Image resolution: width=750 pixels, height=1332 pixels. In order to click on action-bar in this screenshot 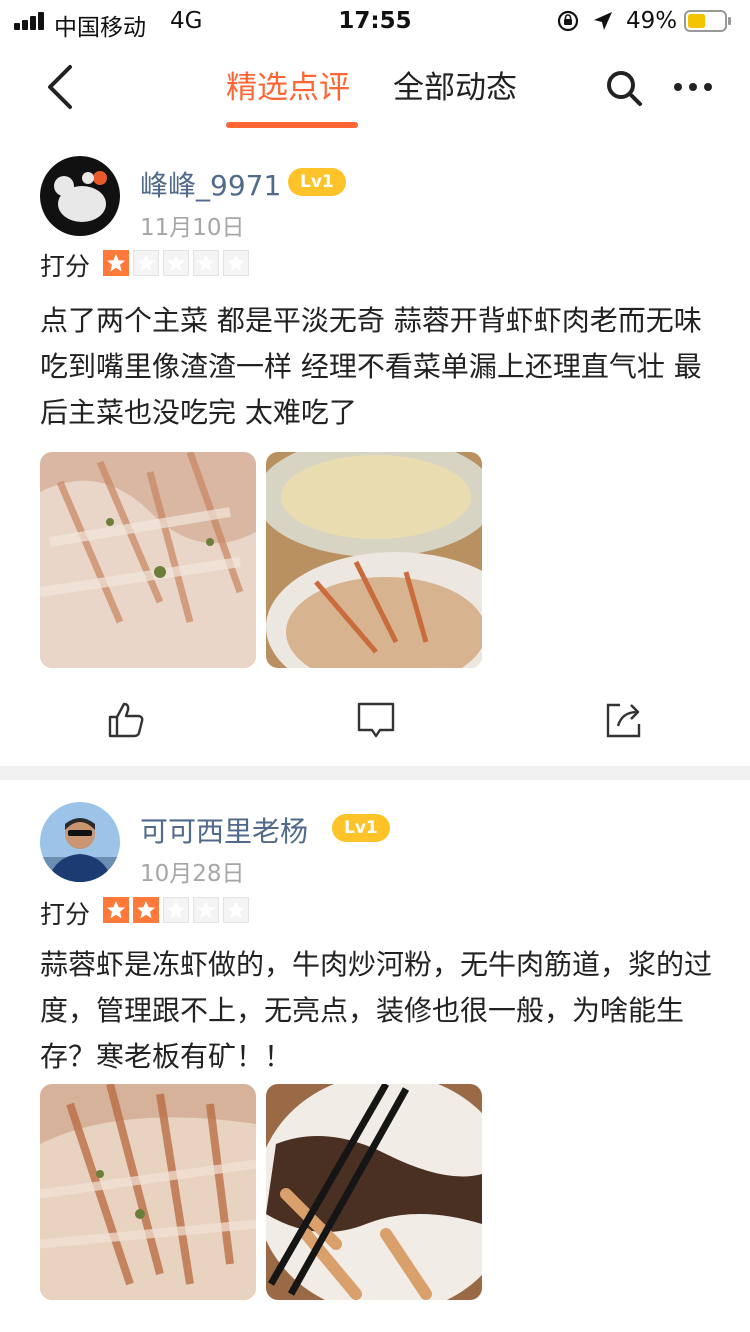, I will do `click(375, 725)`.